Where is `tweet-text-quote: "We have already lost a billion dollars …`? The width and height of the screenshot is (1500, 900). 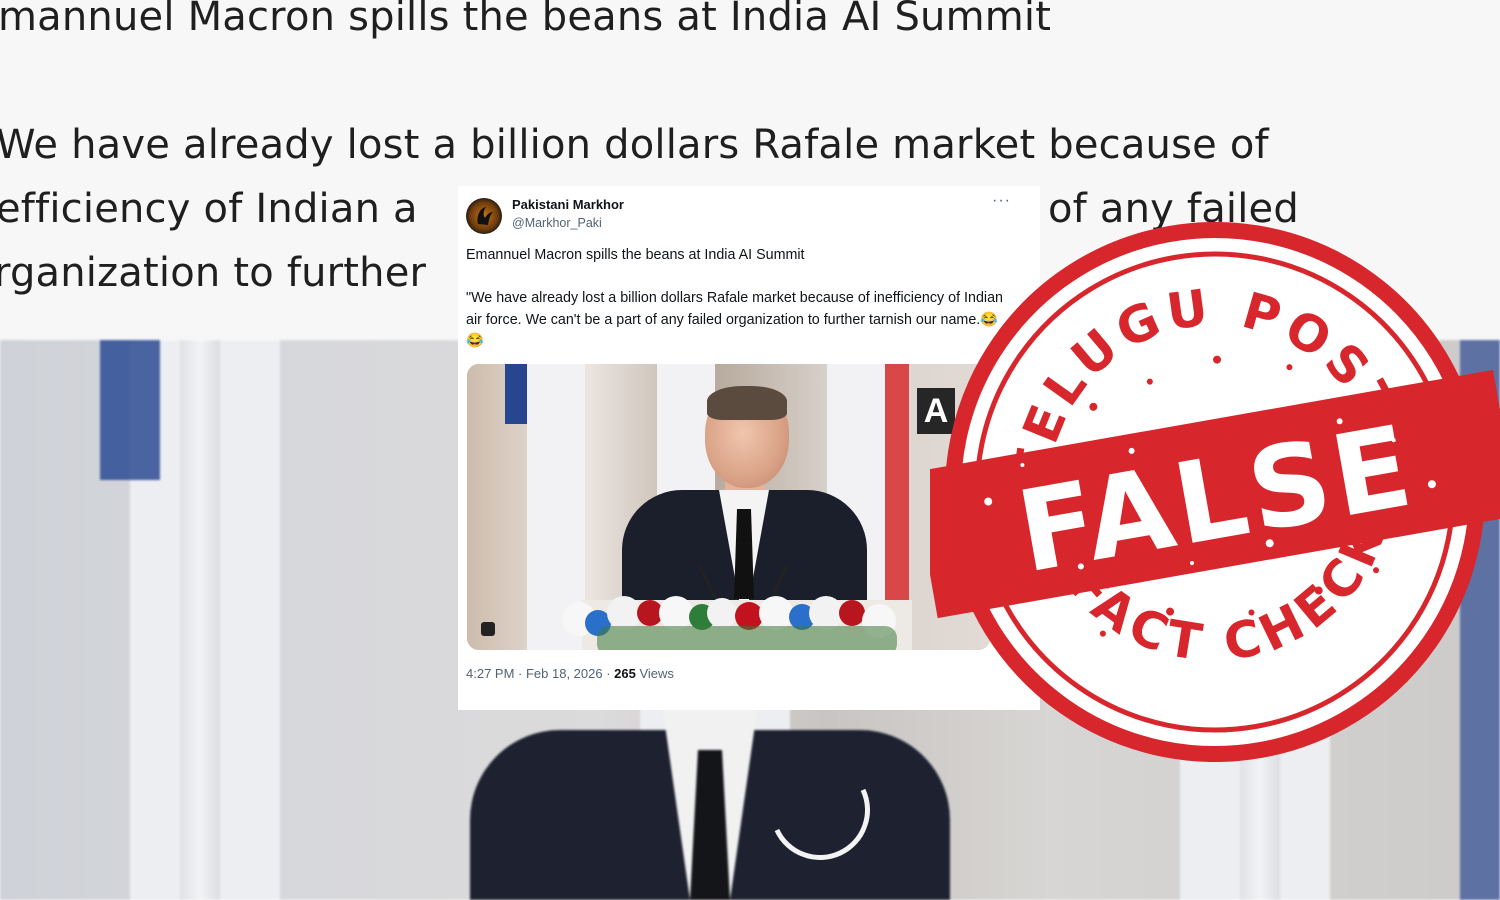 tweet-text-quote: "We have already lost a billion dollars … is located at coordinates (735, 319).